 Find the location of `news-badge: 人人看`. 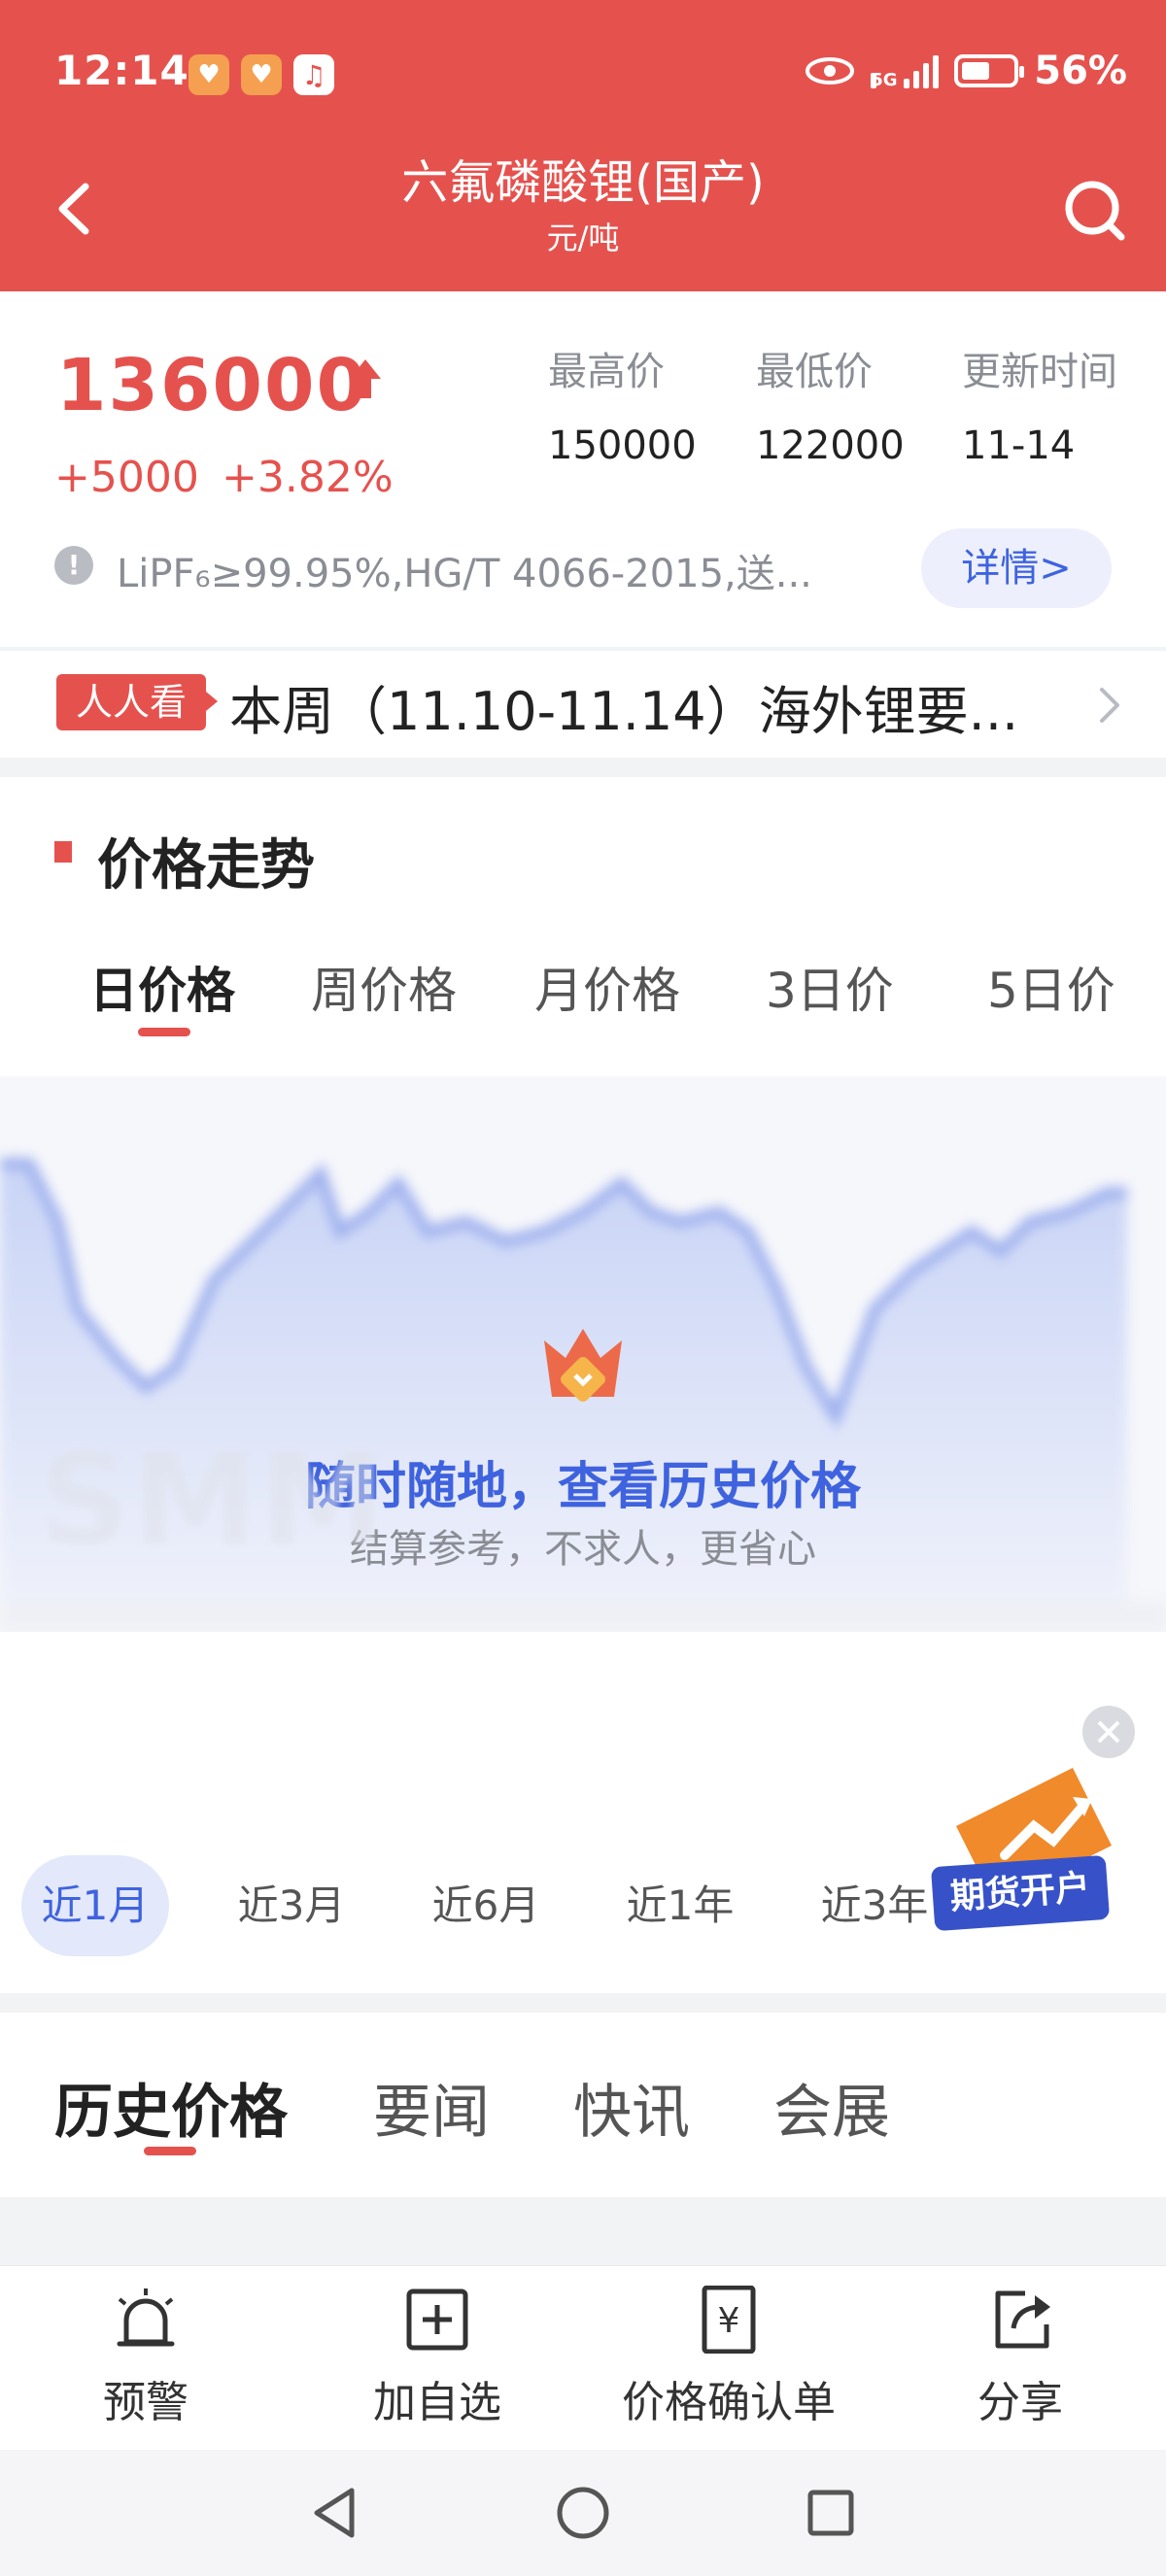

news-badge: 人人看 is located at coordinates (137, 702).